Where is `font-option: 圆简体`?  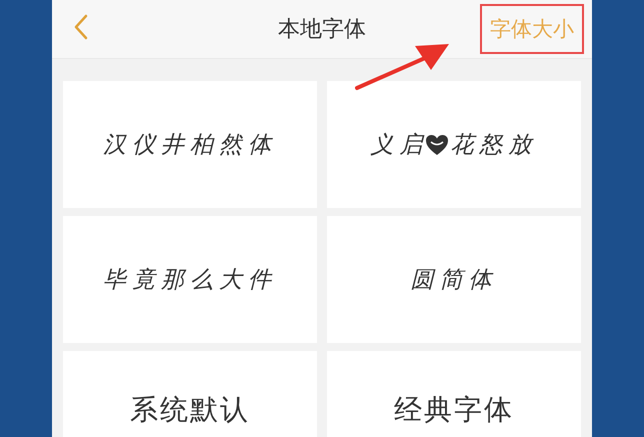 font-option: 圆简体 is located at coordinates (454, 279).